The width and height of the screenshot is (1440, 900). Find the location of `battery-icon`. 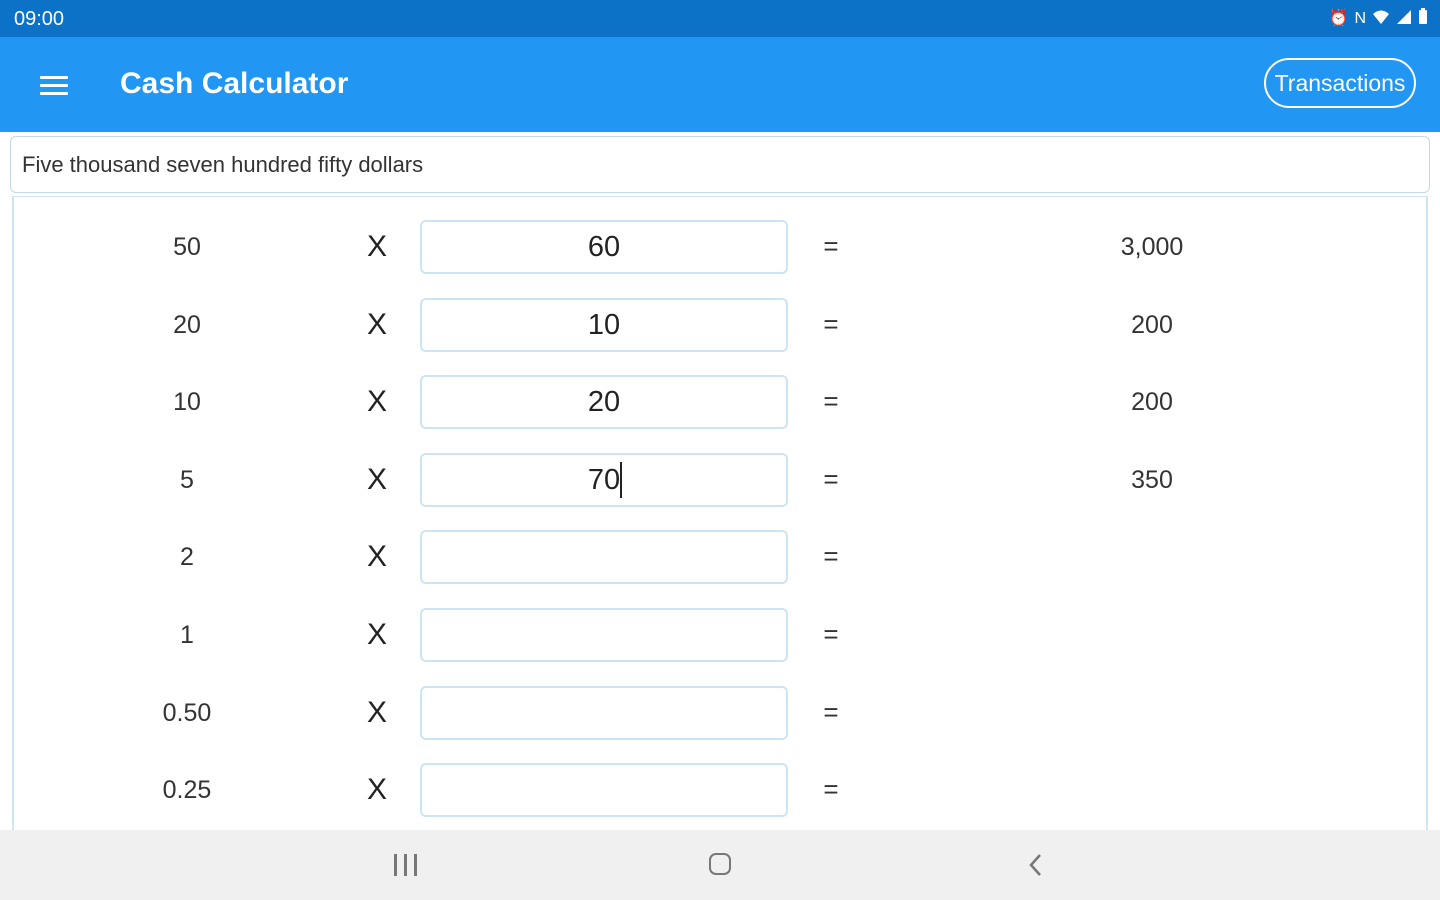

battery-icon is located at coordinates (1423, 19).